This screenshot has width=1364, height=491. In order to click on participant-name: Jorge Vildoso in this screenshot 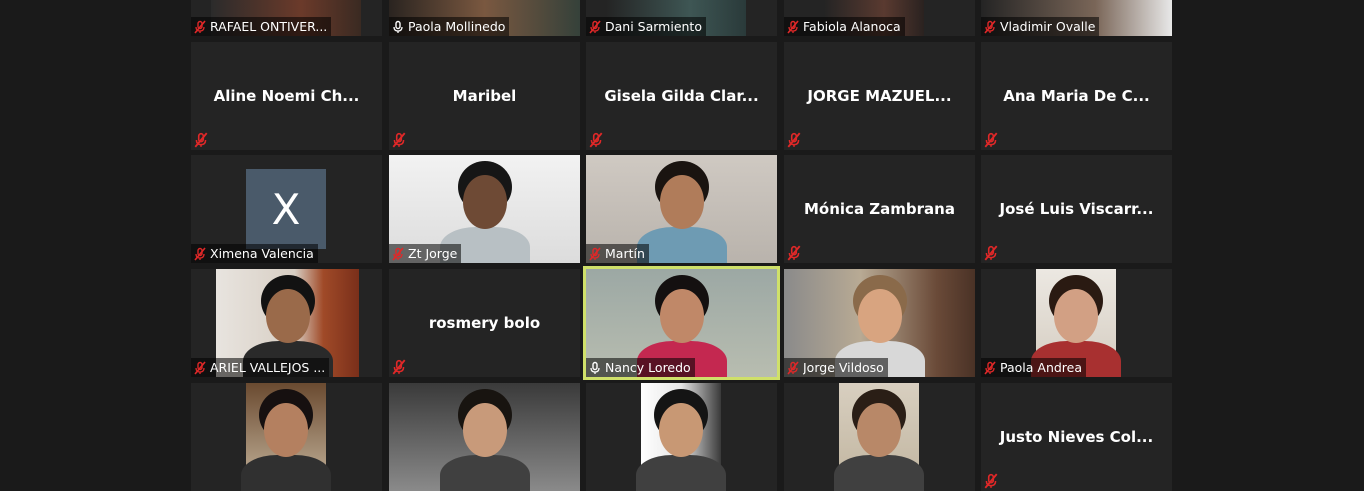, I will do `click(843, 367)`.